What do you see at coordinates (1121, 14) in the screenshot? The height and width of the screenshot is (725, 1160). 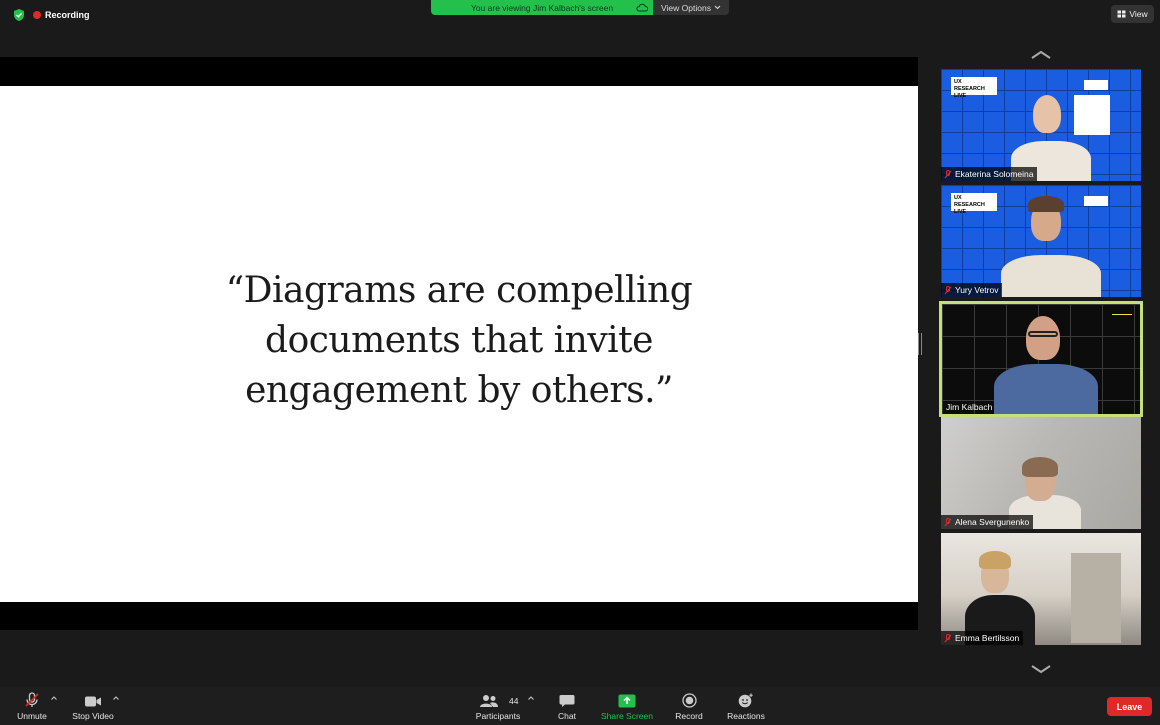 I see `grid-view-icon` at bounding box center [1121, 14].